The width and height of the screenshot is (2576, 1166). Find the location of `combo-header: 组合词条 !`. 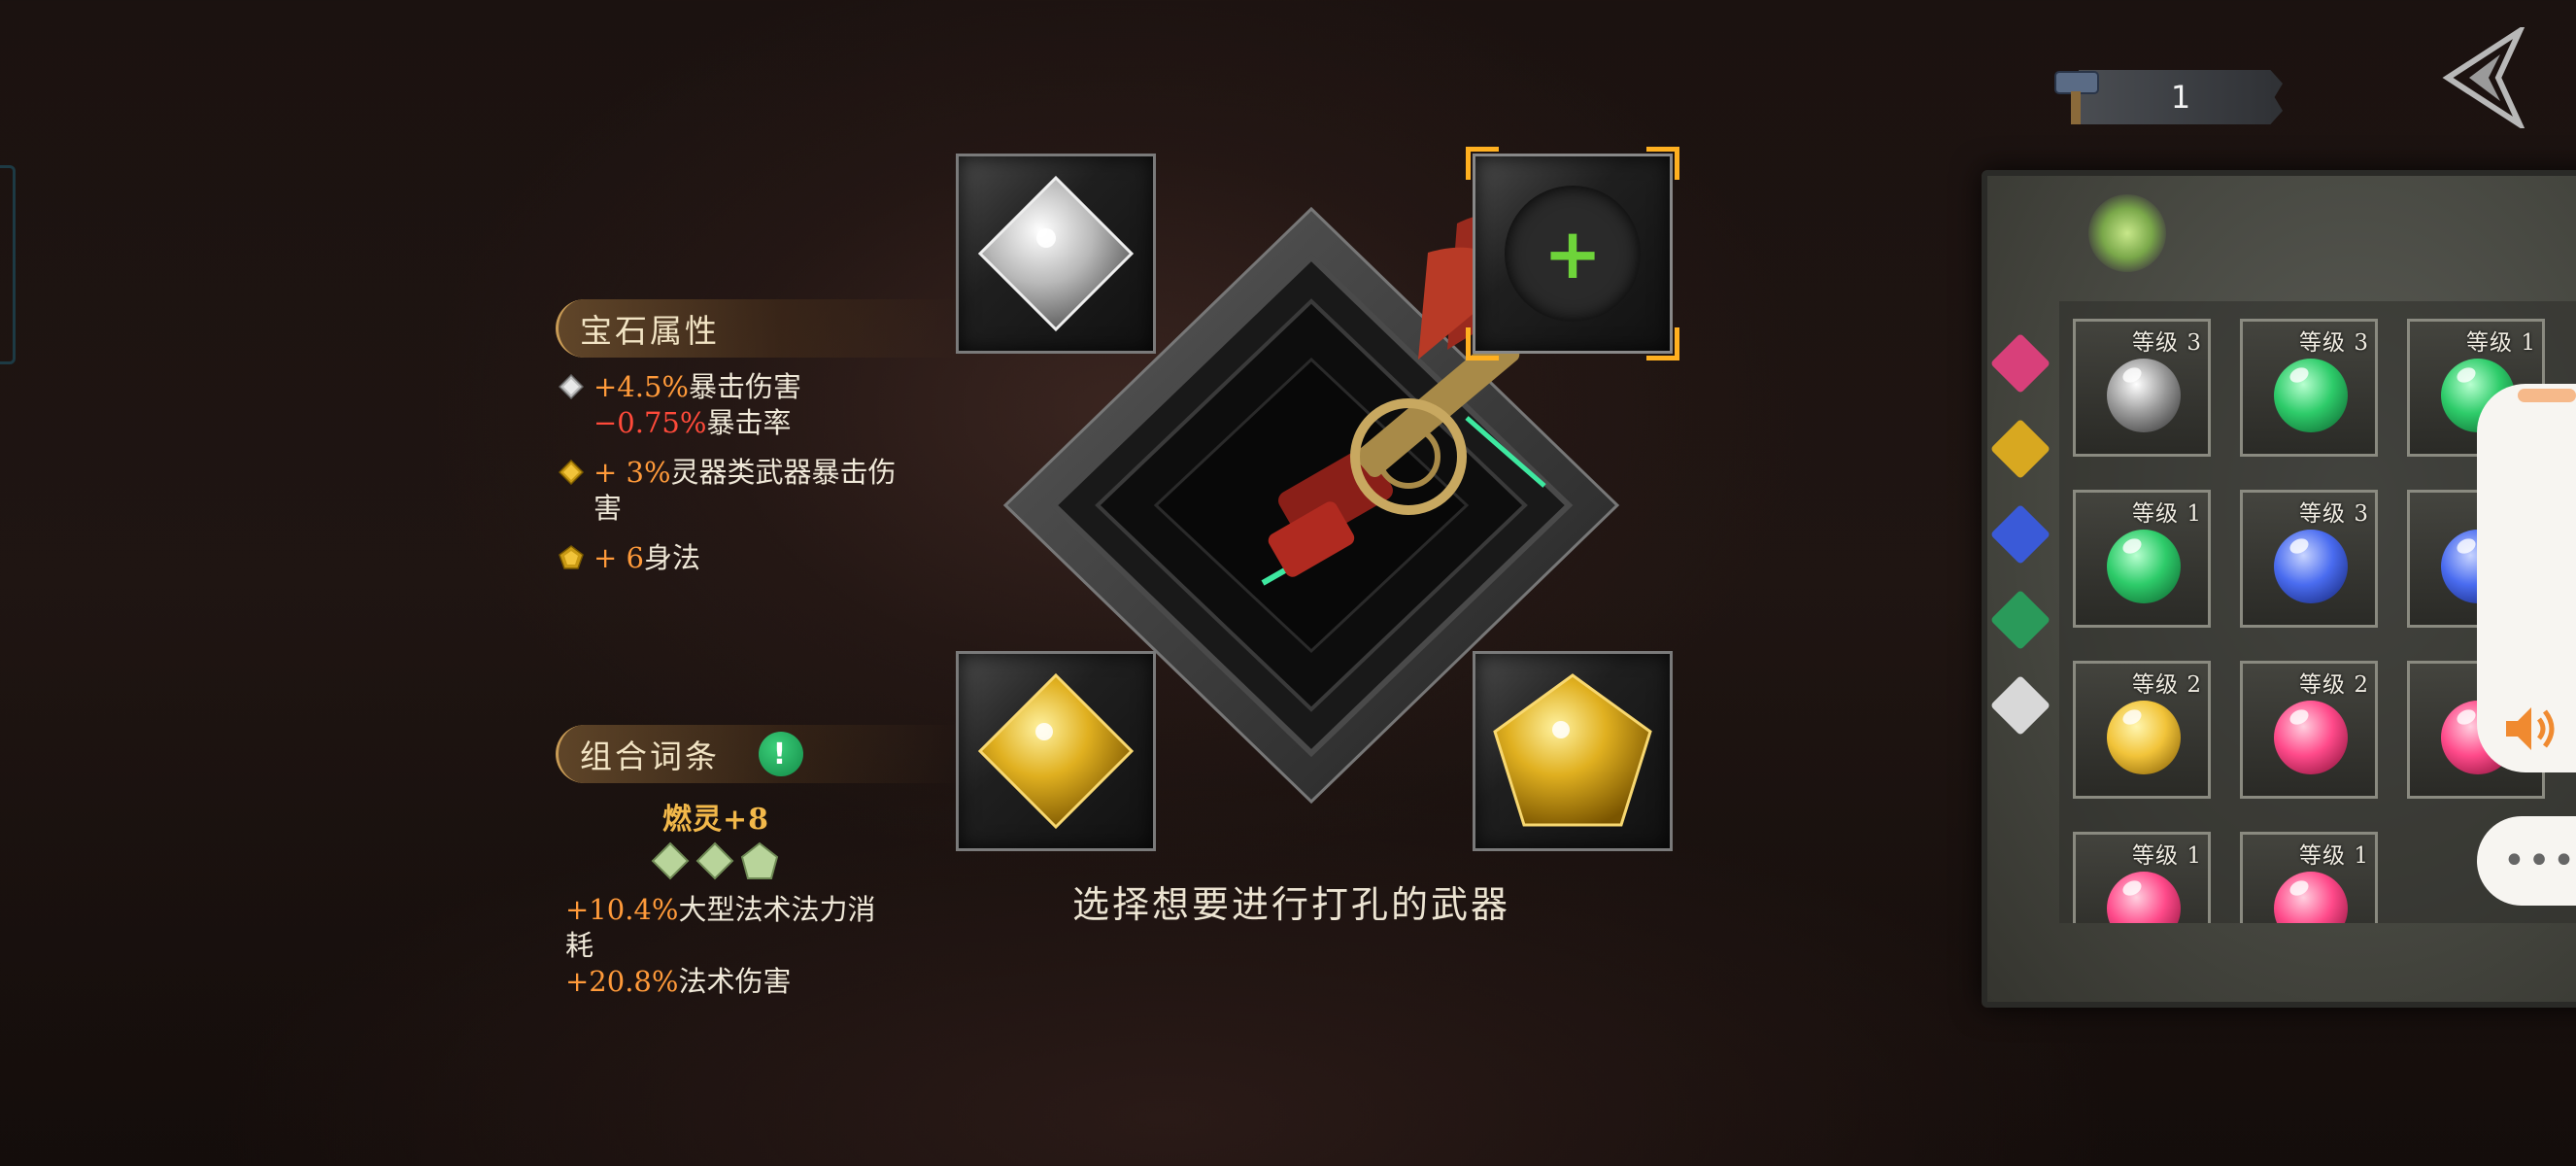

combo-header: 组合词条 ! is located at coordinates (760, 754).